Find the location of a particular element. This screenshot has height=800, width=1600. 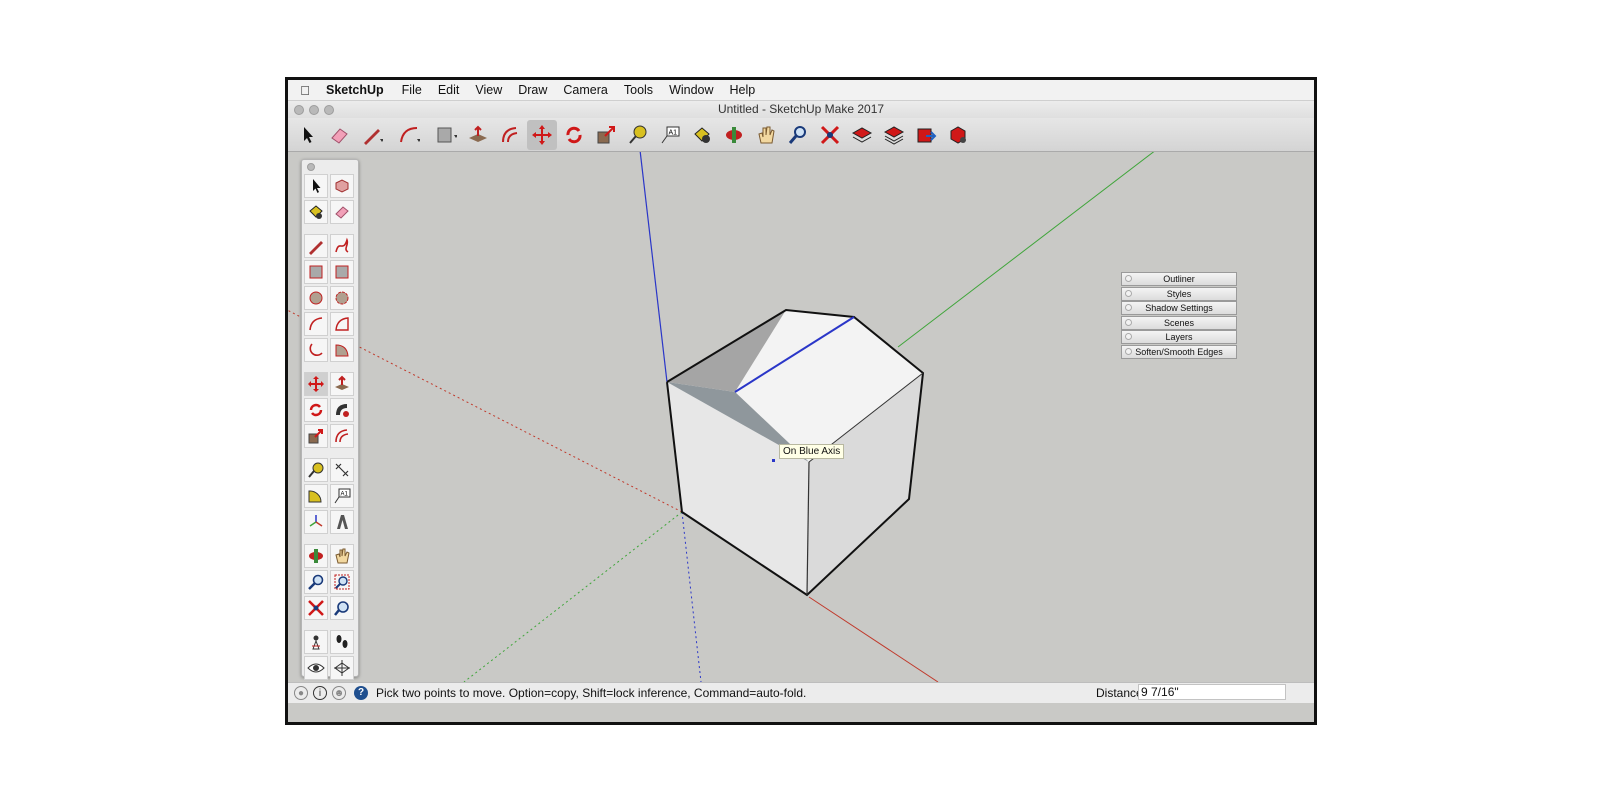

3d-warehouse-button is located at coordinates (862, 135).